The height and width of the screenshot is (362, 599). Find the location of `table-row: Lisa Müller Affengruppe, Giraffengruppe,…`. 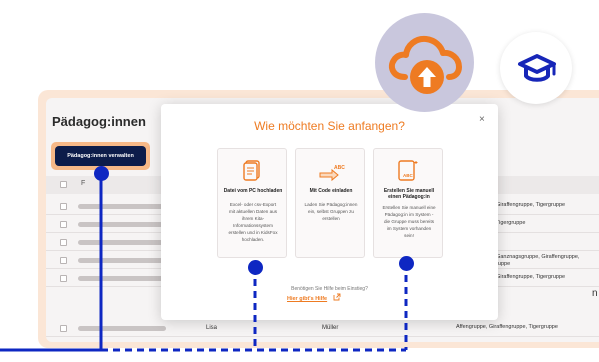

table-row: Lisa Müller Affengruppe, Giraffengruppe,… is located at coordinates (322, 328).